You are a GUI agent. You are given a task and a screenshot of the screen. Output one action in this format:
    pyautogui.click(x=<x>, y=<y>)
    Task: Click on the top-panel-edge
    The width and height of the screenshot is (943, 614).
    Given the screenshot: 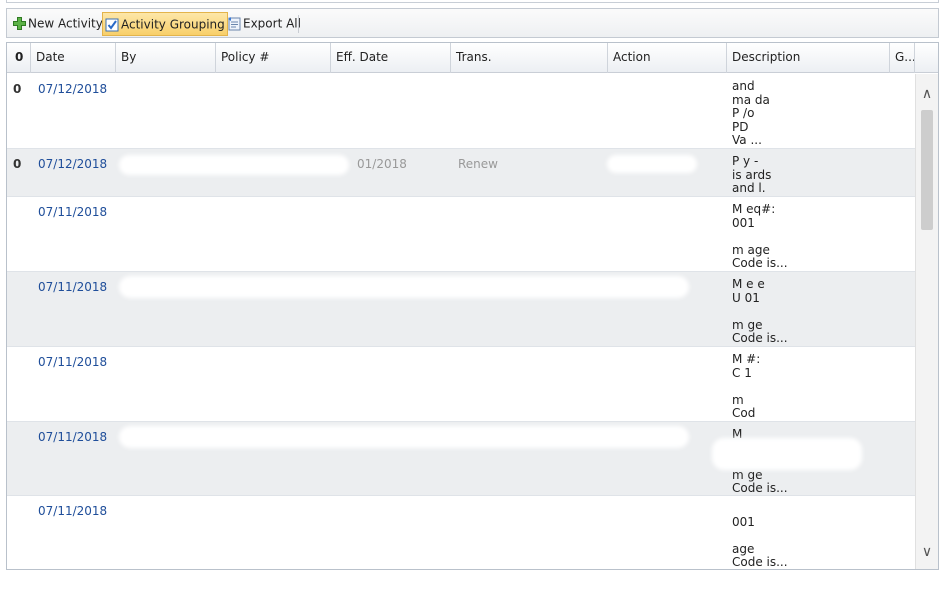 What is the action you would take?
    pyautogui.click(x=472, y=1)
    